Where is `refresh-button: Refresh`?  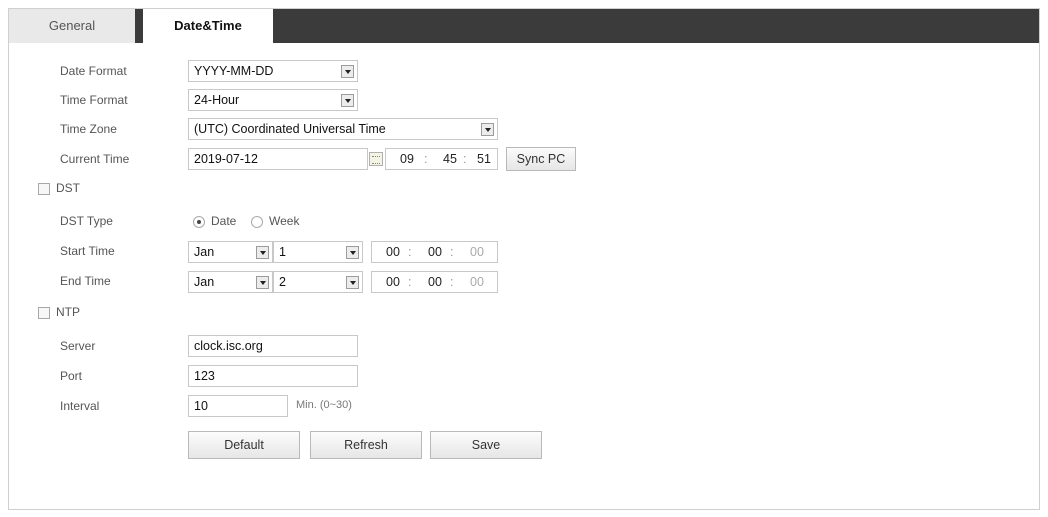 refresh-button: Refresh is located at coordinates (366, 445).